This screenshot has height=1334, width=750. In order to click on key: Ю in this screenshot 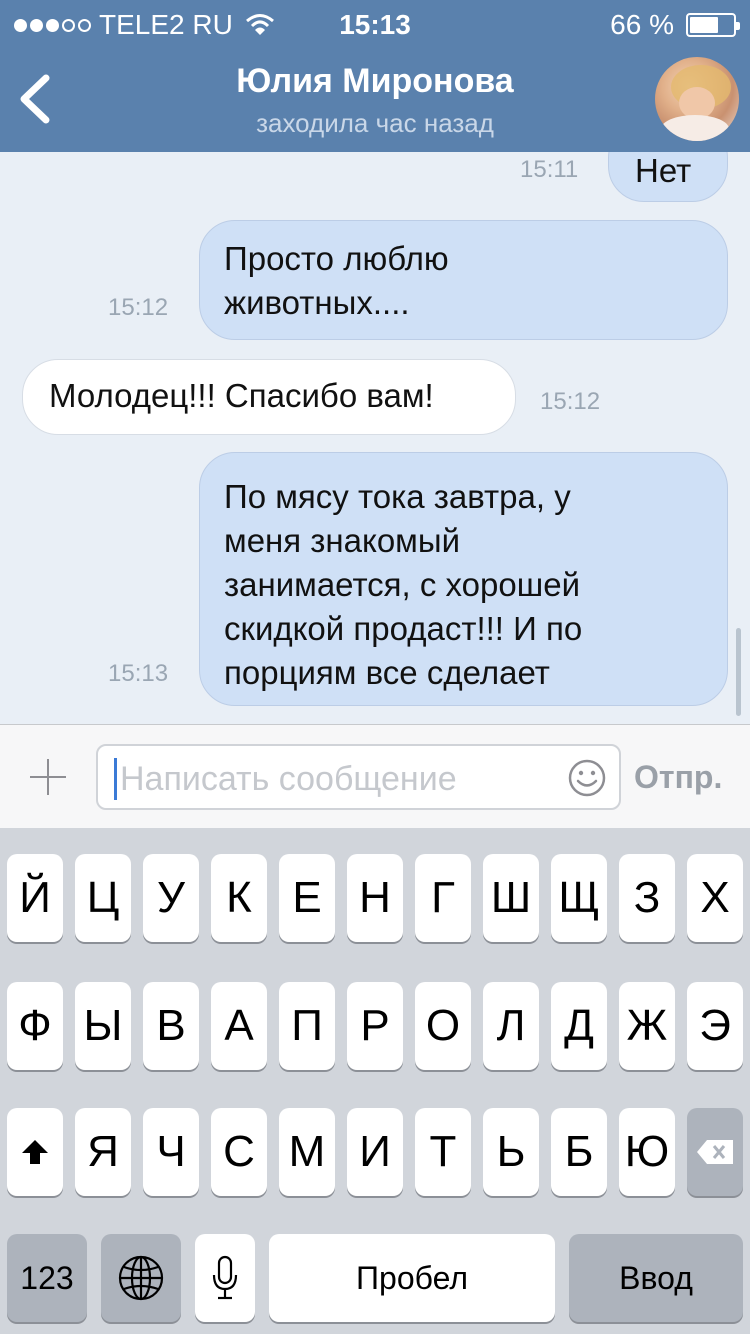, I will do `click(647, 1152)`.